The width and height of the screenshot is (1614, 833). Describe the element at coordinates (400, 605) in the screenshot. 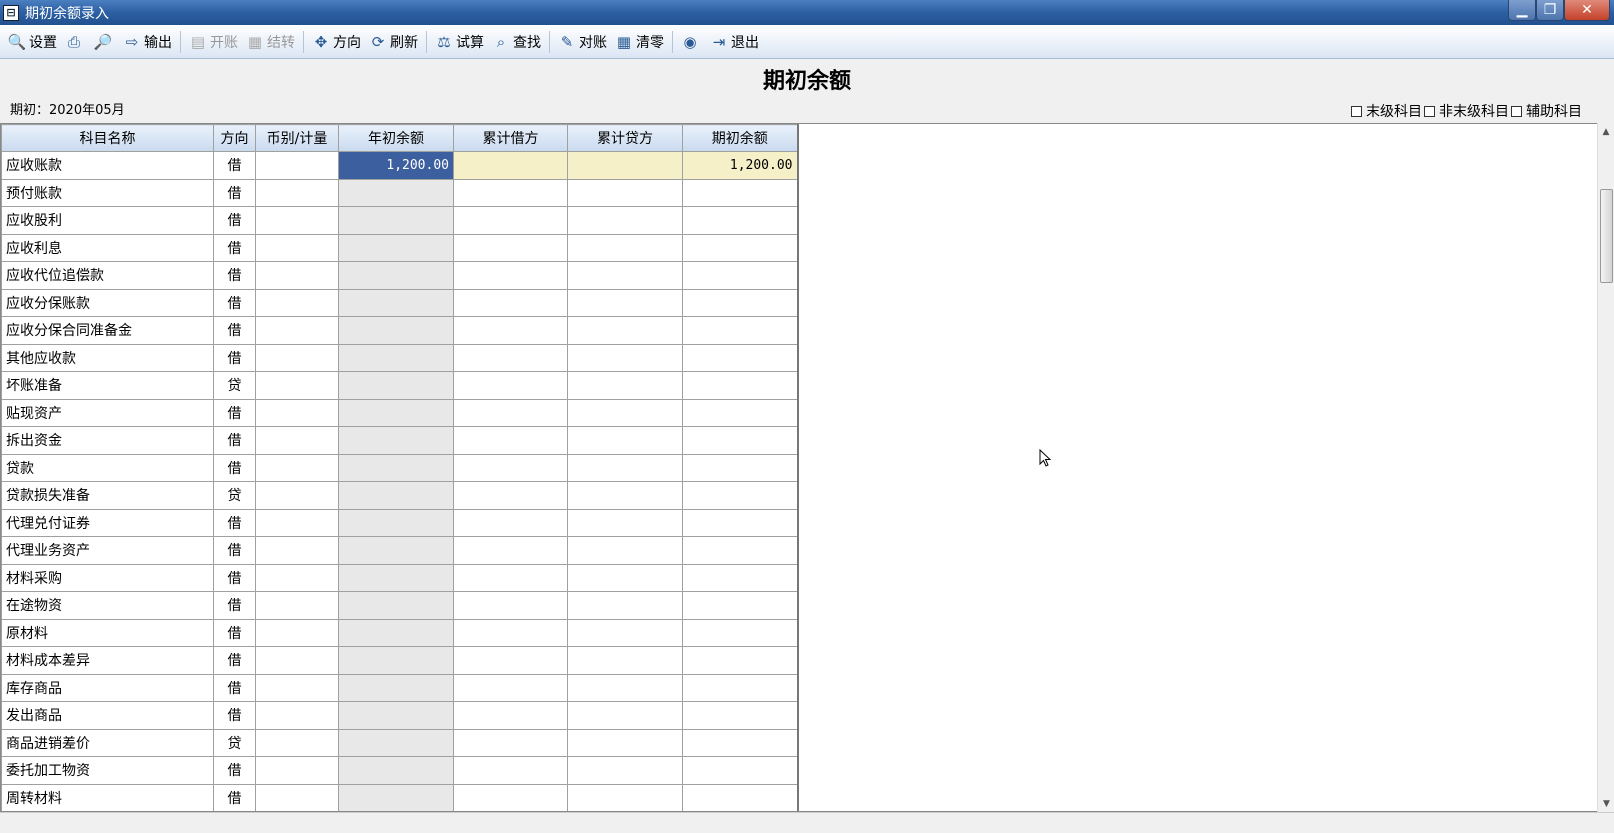

I see `table-row: 在途物资借` at that location.